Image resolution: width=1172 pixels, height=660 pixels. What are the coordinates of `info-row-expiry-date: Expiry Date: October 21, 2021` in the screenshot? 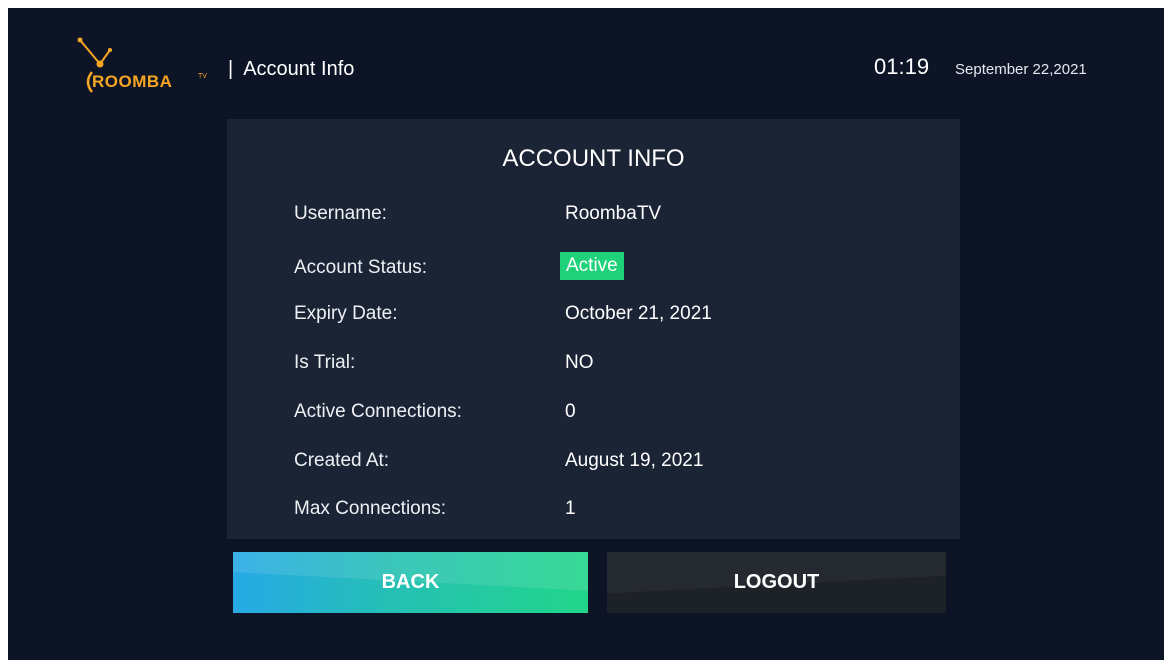 It's located at (593, 318).